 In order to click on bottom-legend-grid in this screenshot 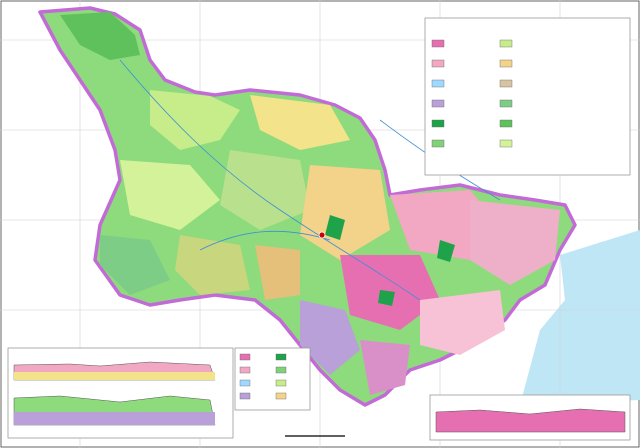, I will do `click(272, 379)`.